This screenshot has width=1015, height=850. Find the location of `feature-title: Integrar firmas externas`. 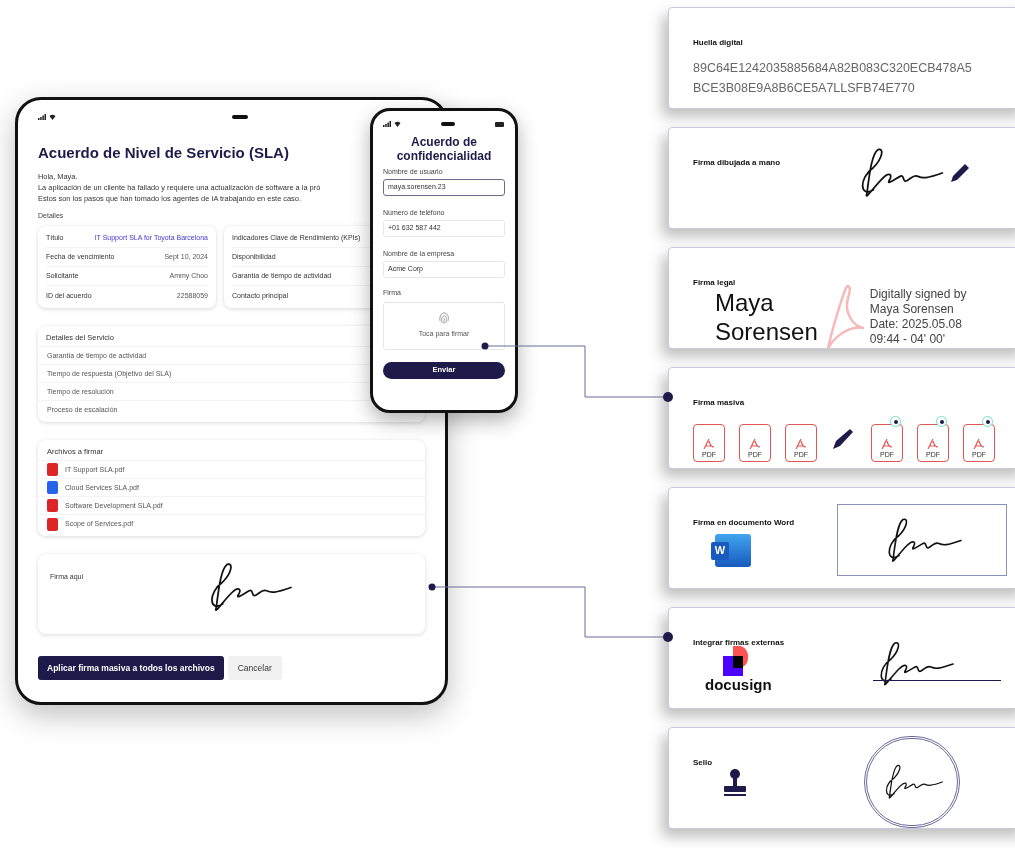

feature-title: Integrar firmas externas is located at coordinates (739, 642).